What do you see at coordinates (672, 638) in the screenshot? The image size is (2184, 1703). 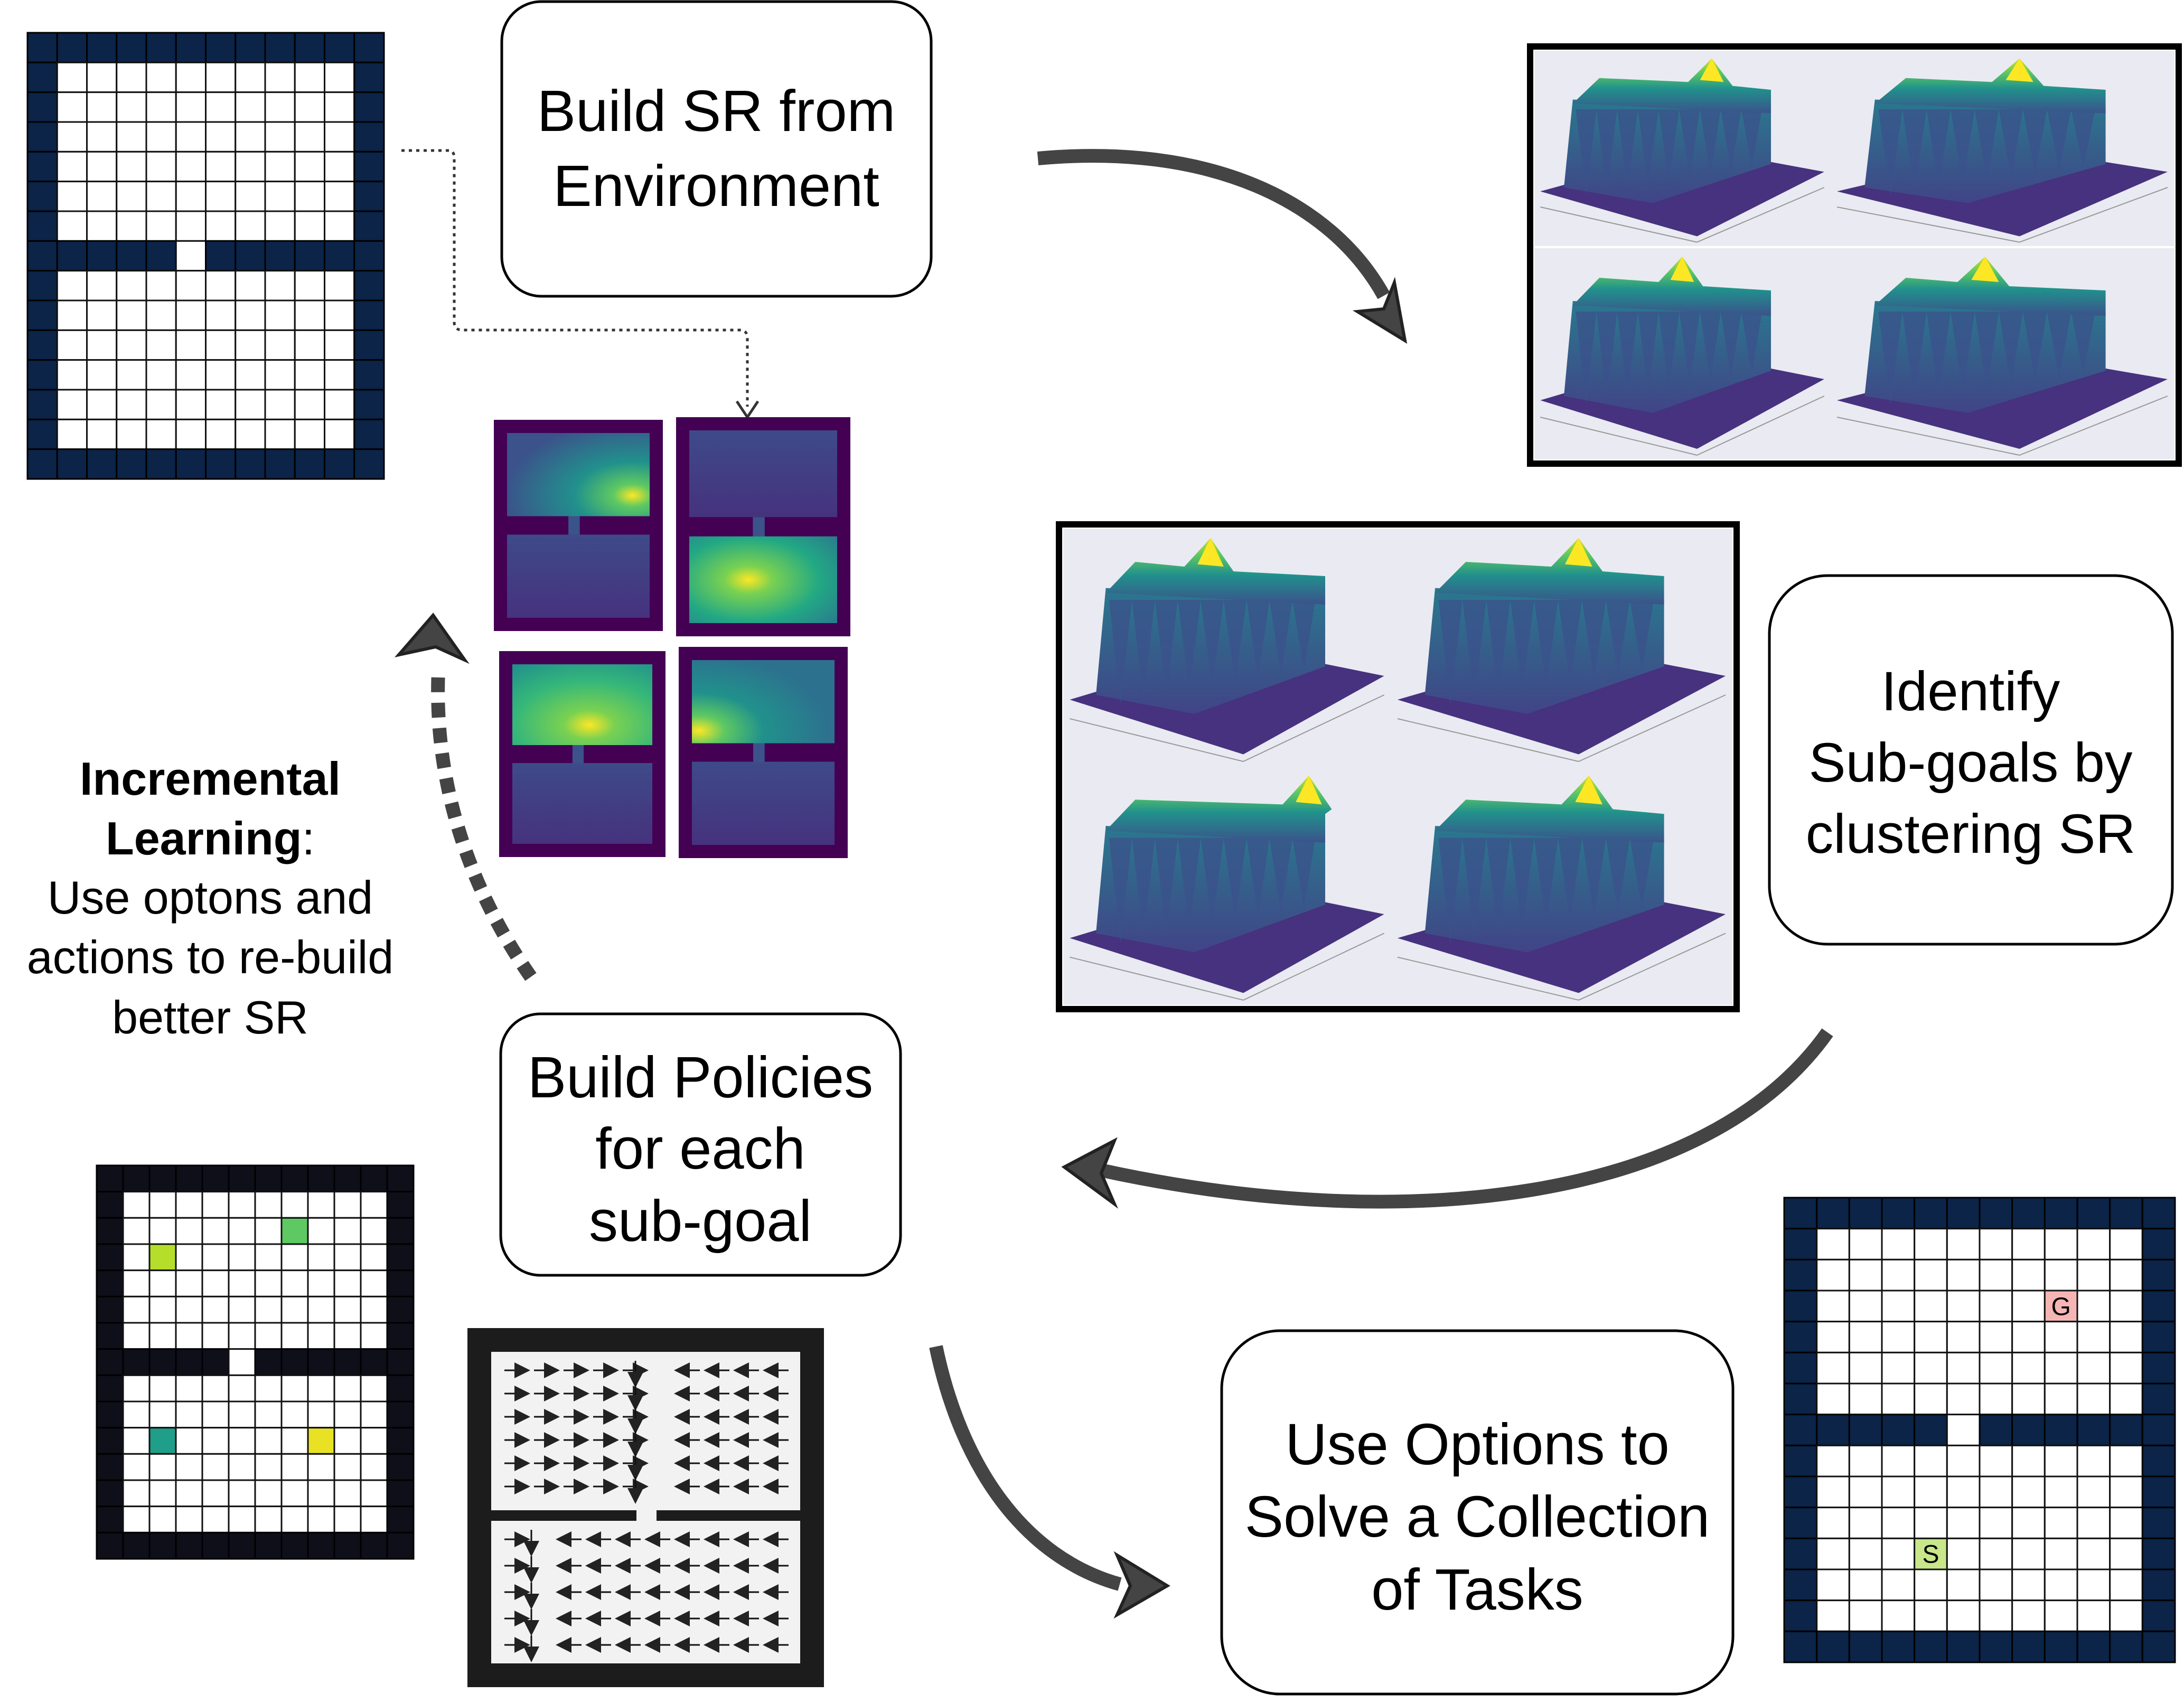 I see `sr-heatmaps` at bounding box center [672, 638].